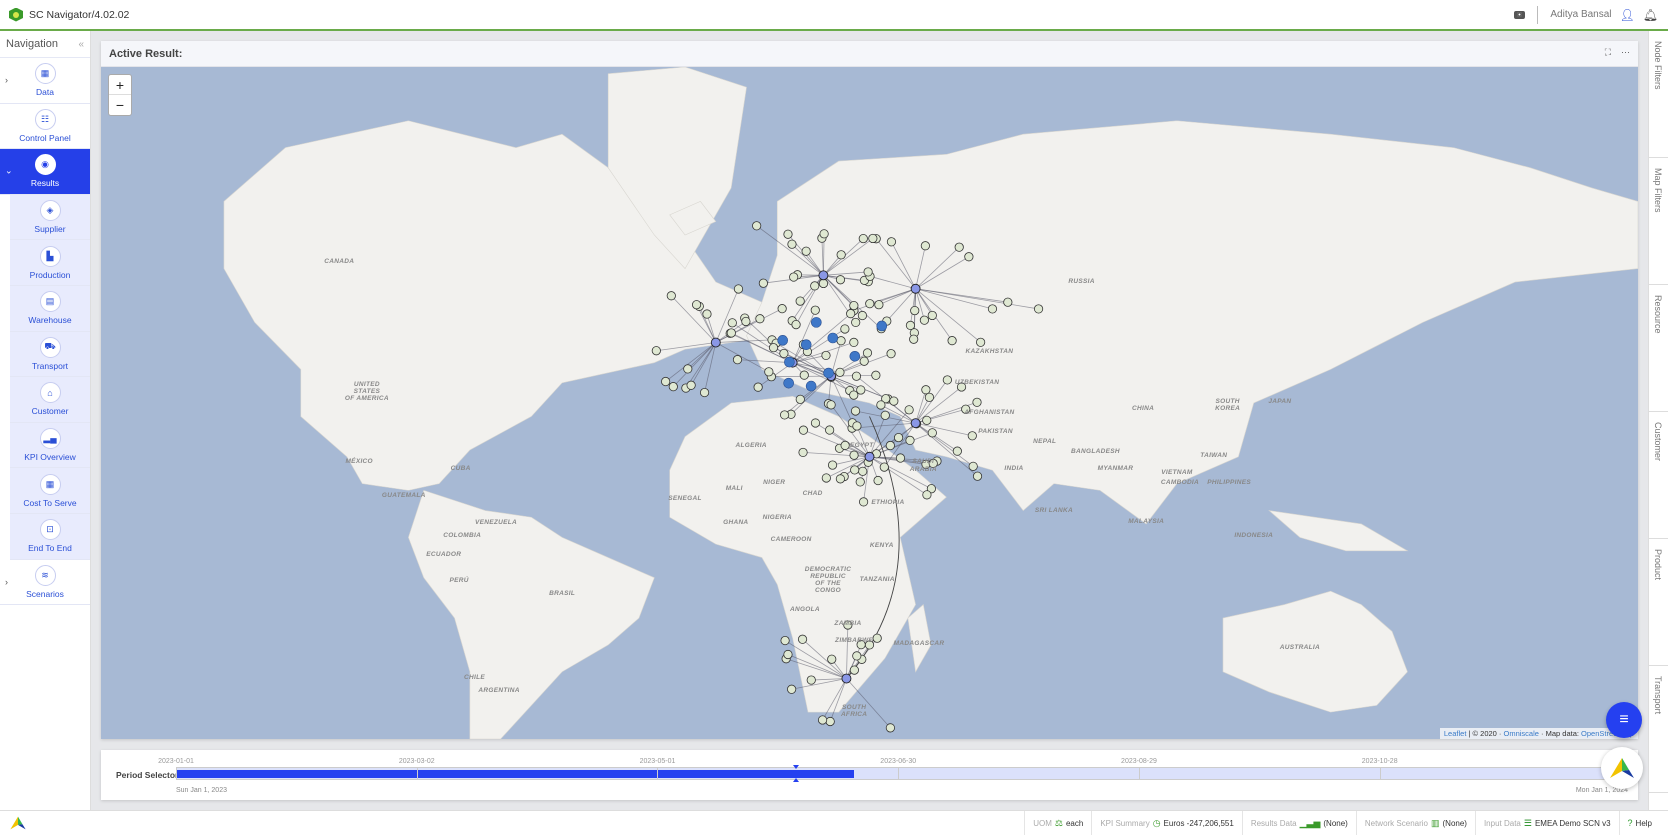  What do you see at coordinates (50, 263) in the screenshot?
I see `sidebar-item-production: ▙ Production` at bounding box center [50, 263].